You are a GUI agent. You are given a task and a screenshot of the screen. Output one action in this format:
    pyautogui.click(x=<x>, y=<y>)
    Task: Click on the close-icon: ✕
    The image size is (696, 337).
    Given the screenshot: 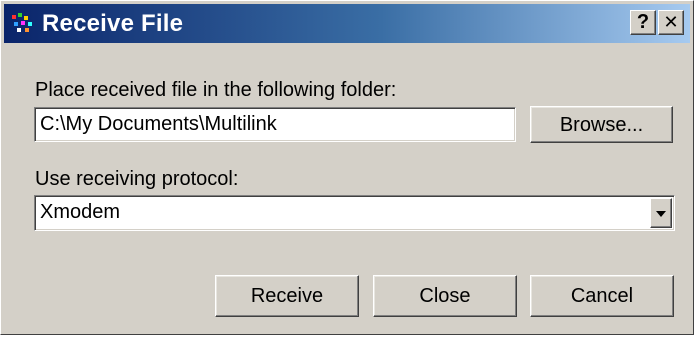 What is the action you would take?
    pyautogui.click(x=671, y=22)
    